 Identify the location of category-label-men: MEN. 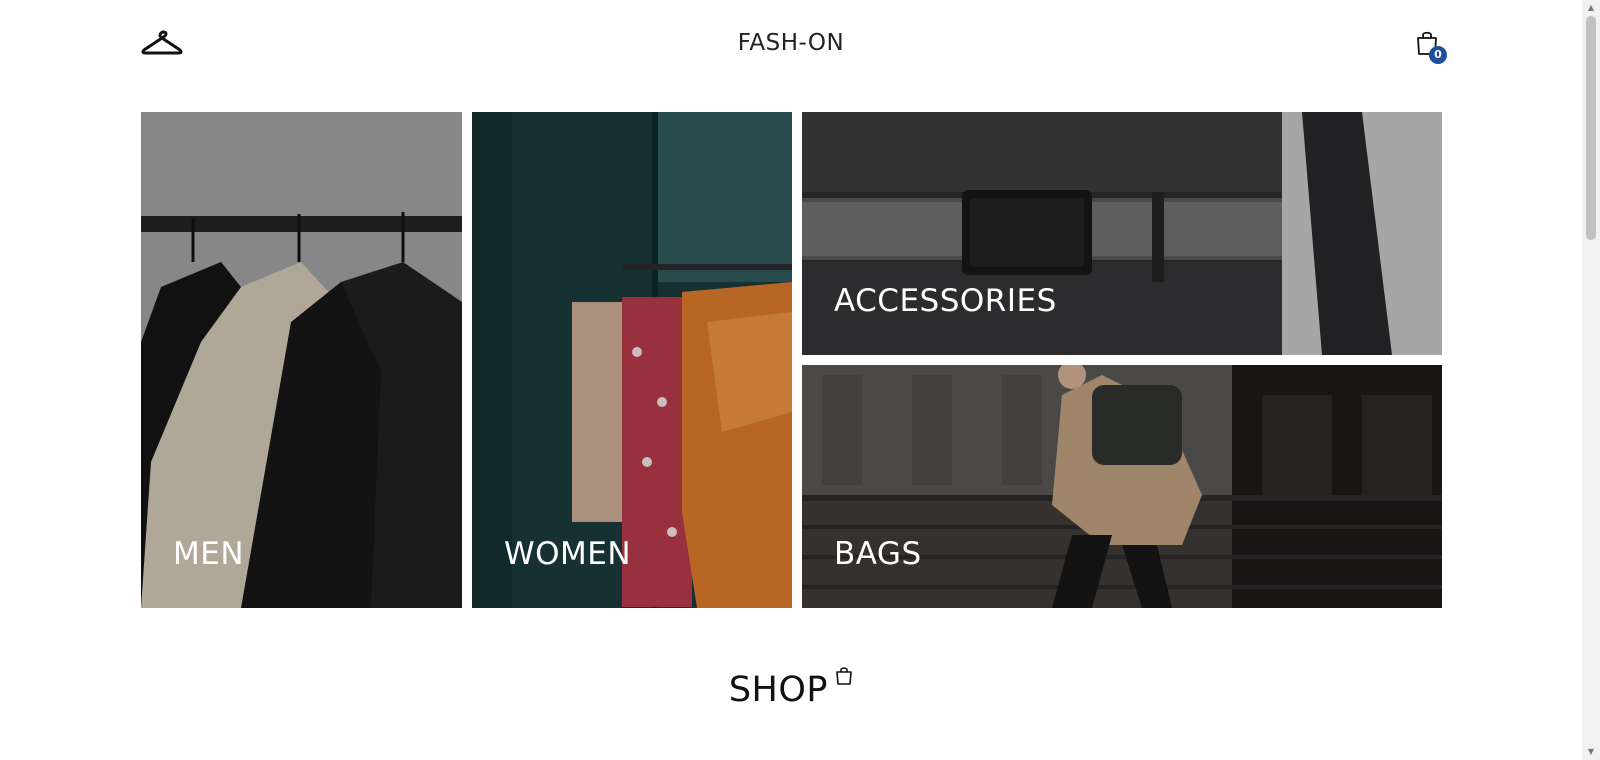
(209, 554).